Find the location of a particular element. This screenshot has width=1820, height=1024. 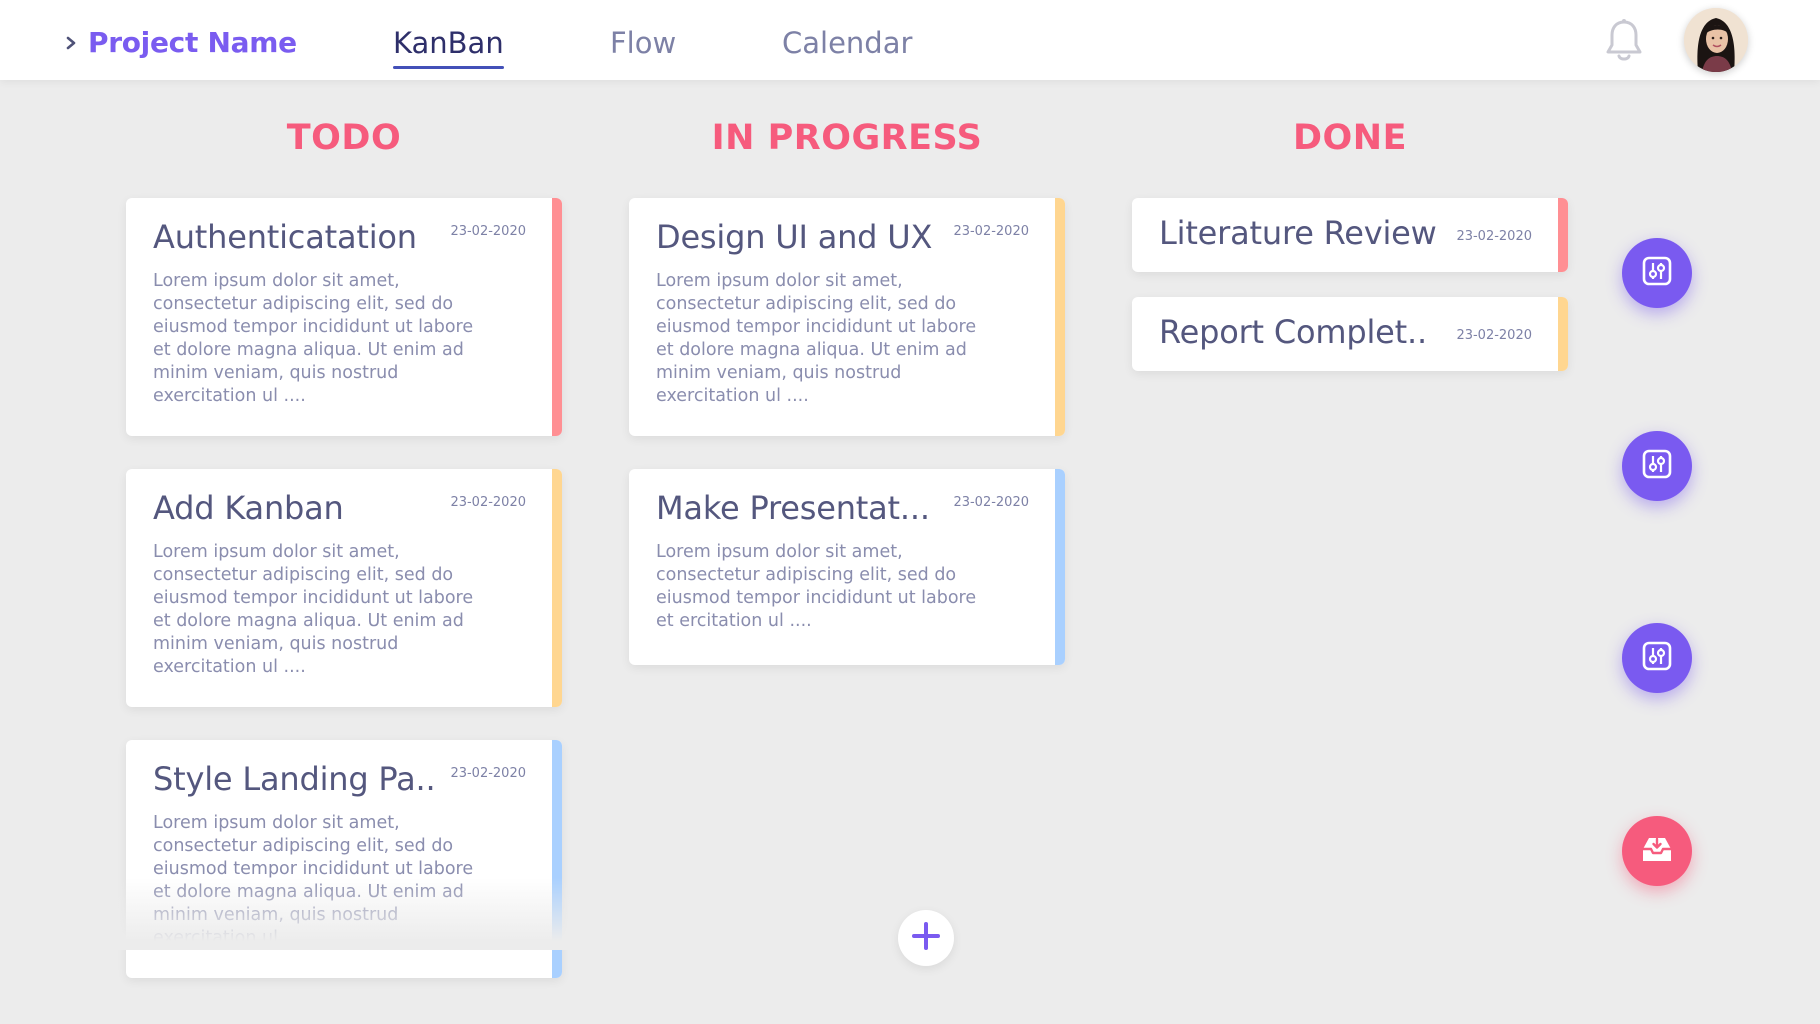

project-selector: Project Name is located at coordinates (180, 42).